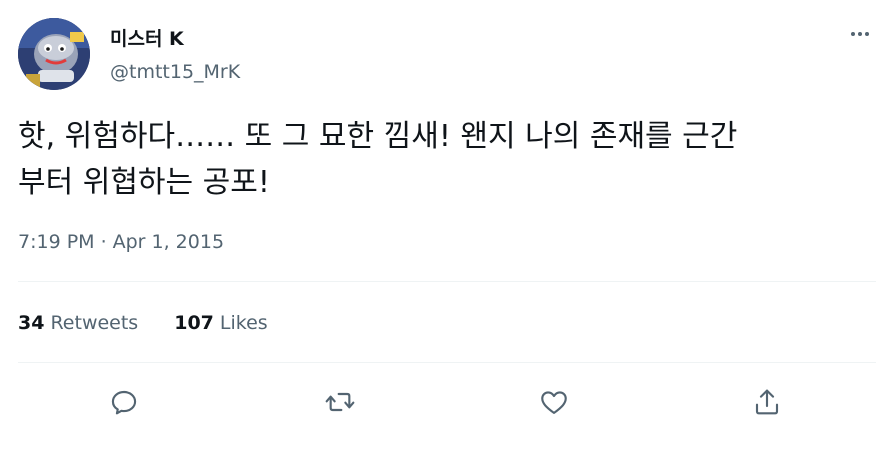  I want to click on retweets-count: 34, so click(31, 323).